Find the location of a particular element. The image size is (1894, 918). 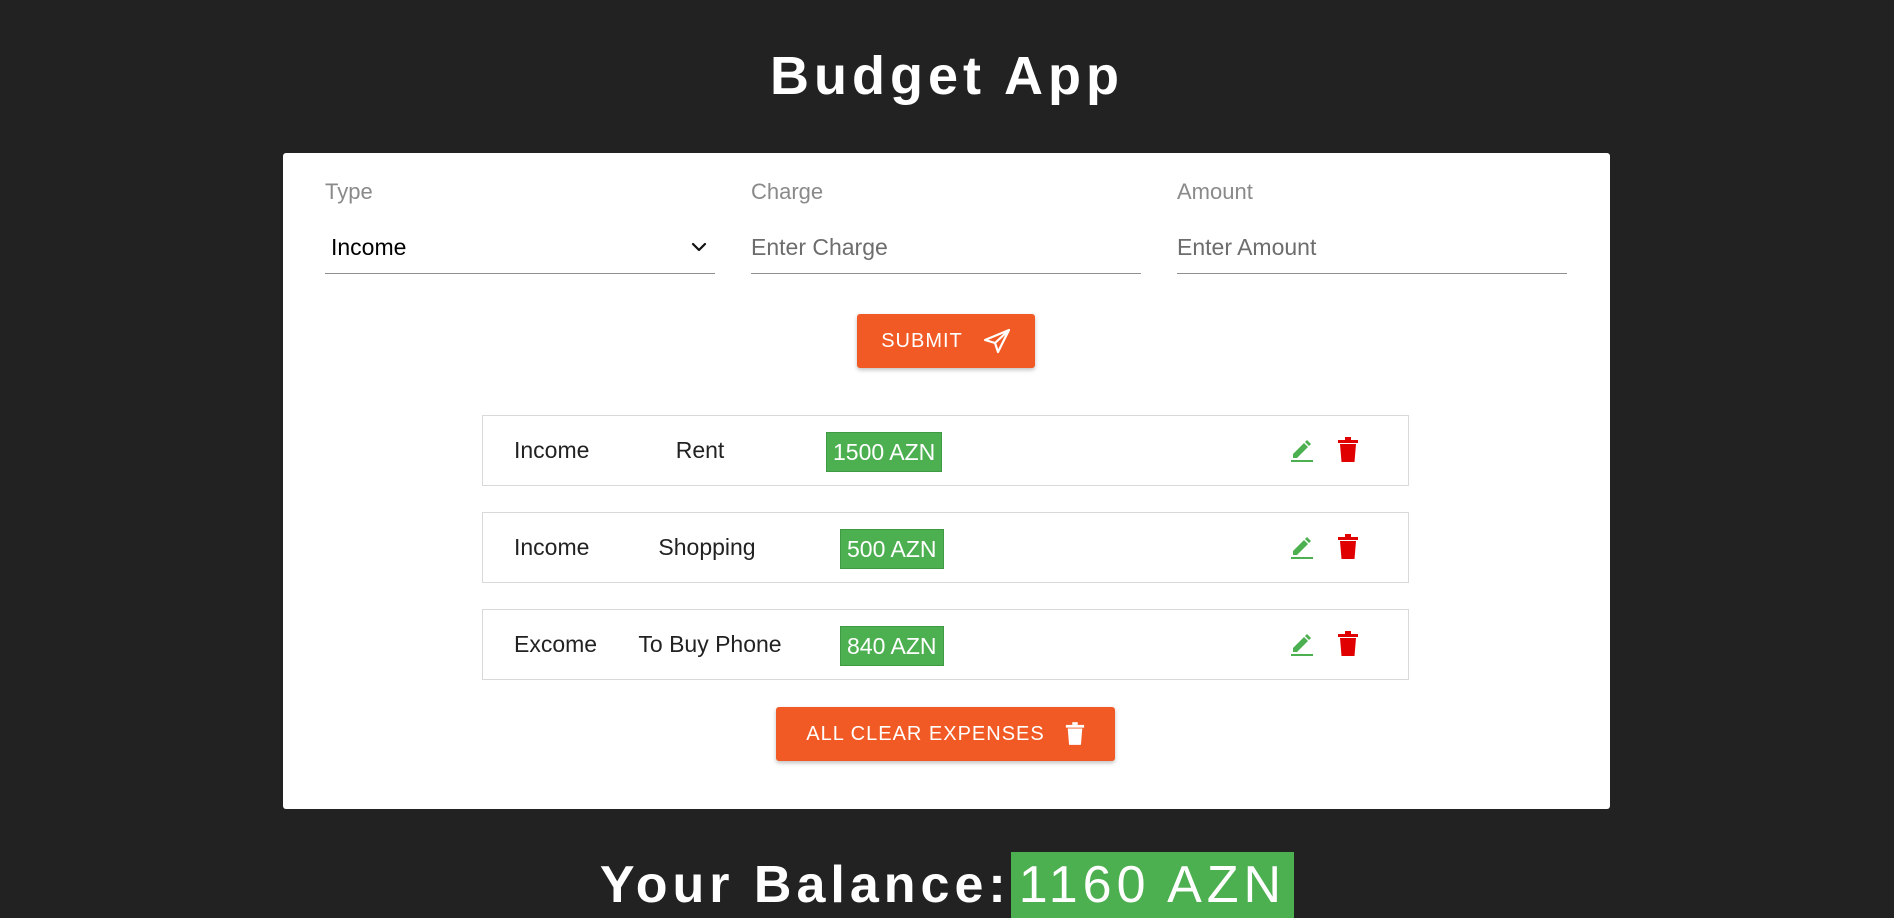

balance-label: Your Balance: is located at coordinates (805, 885).